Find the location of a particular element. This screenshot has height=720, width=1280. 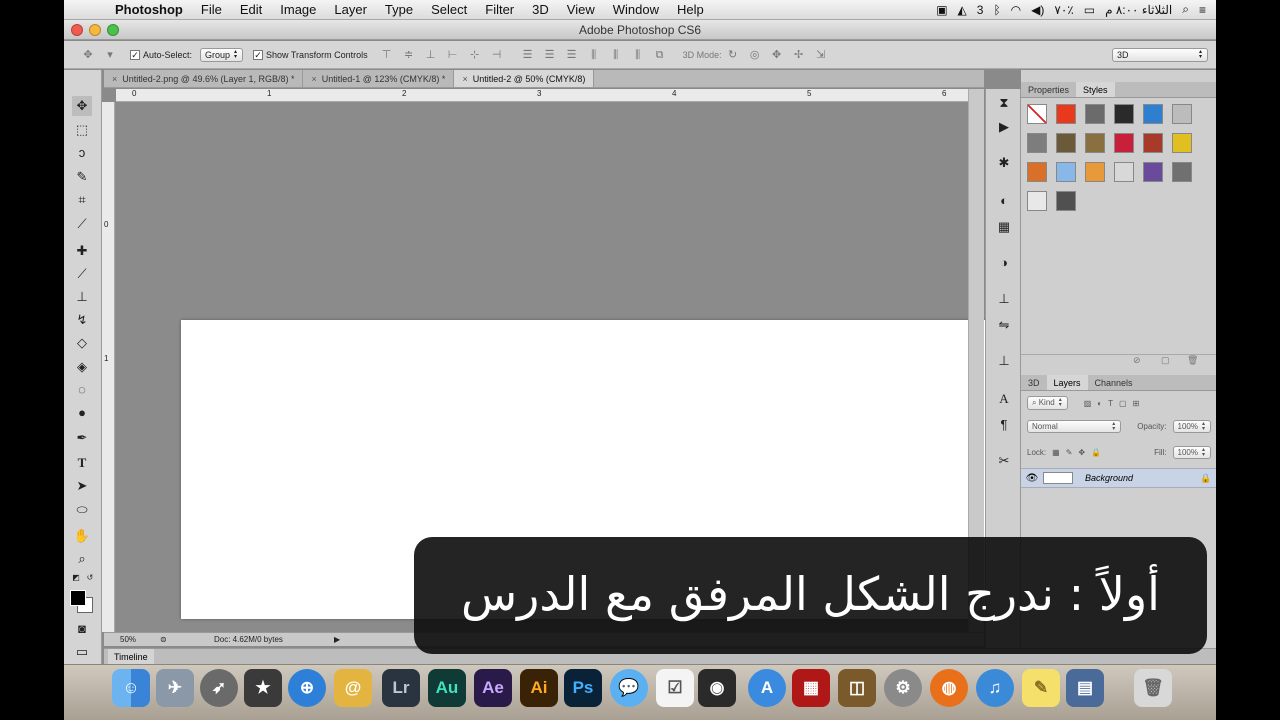

close-tab-icon: × is located at coordinates (464, 79).